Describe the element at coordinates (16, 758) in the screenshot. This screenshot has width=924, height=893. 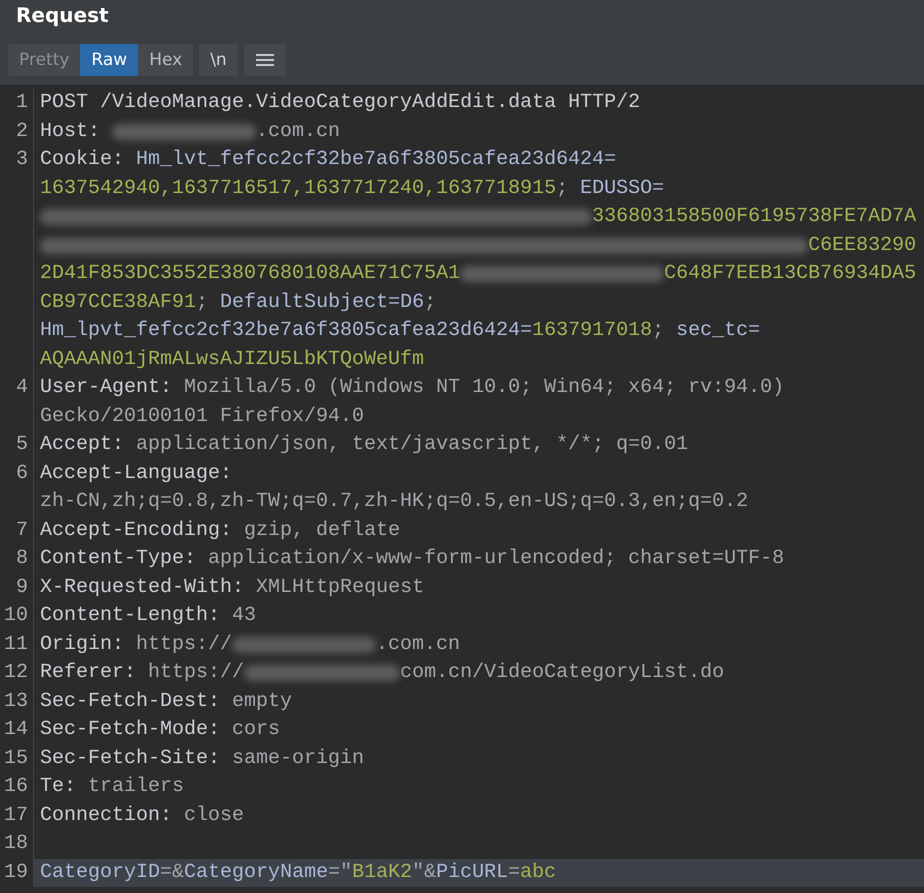
I see `line-number: 15` at that location.